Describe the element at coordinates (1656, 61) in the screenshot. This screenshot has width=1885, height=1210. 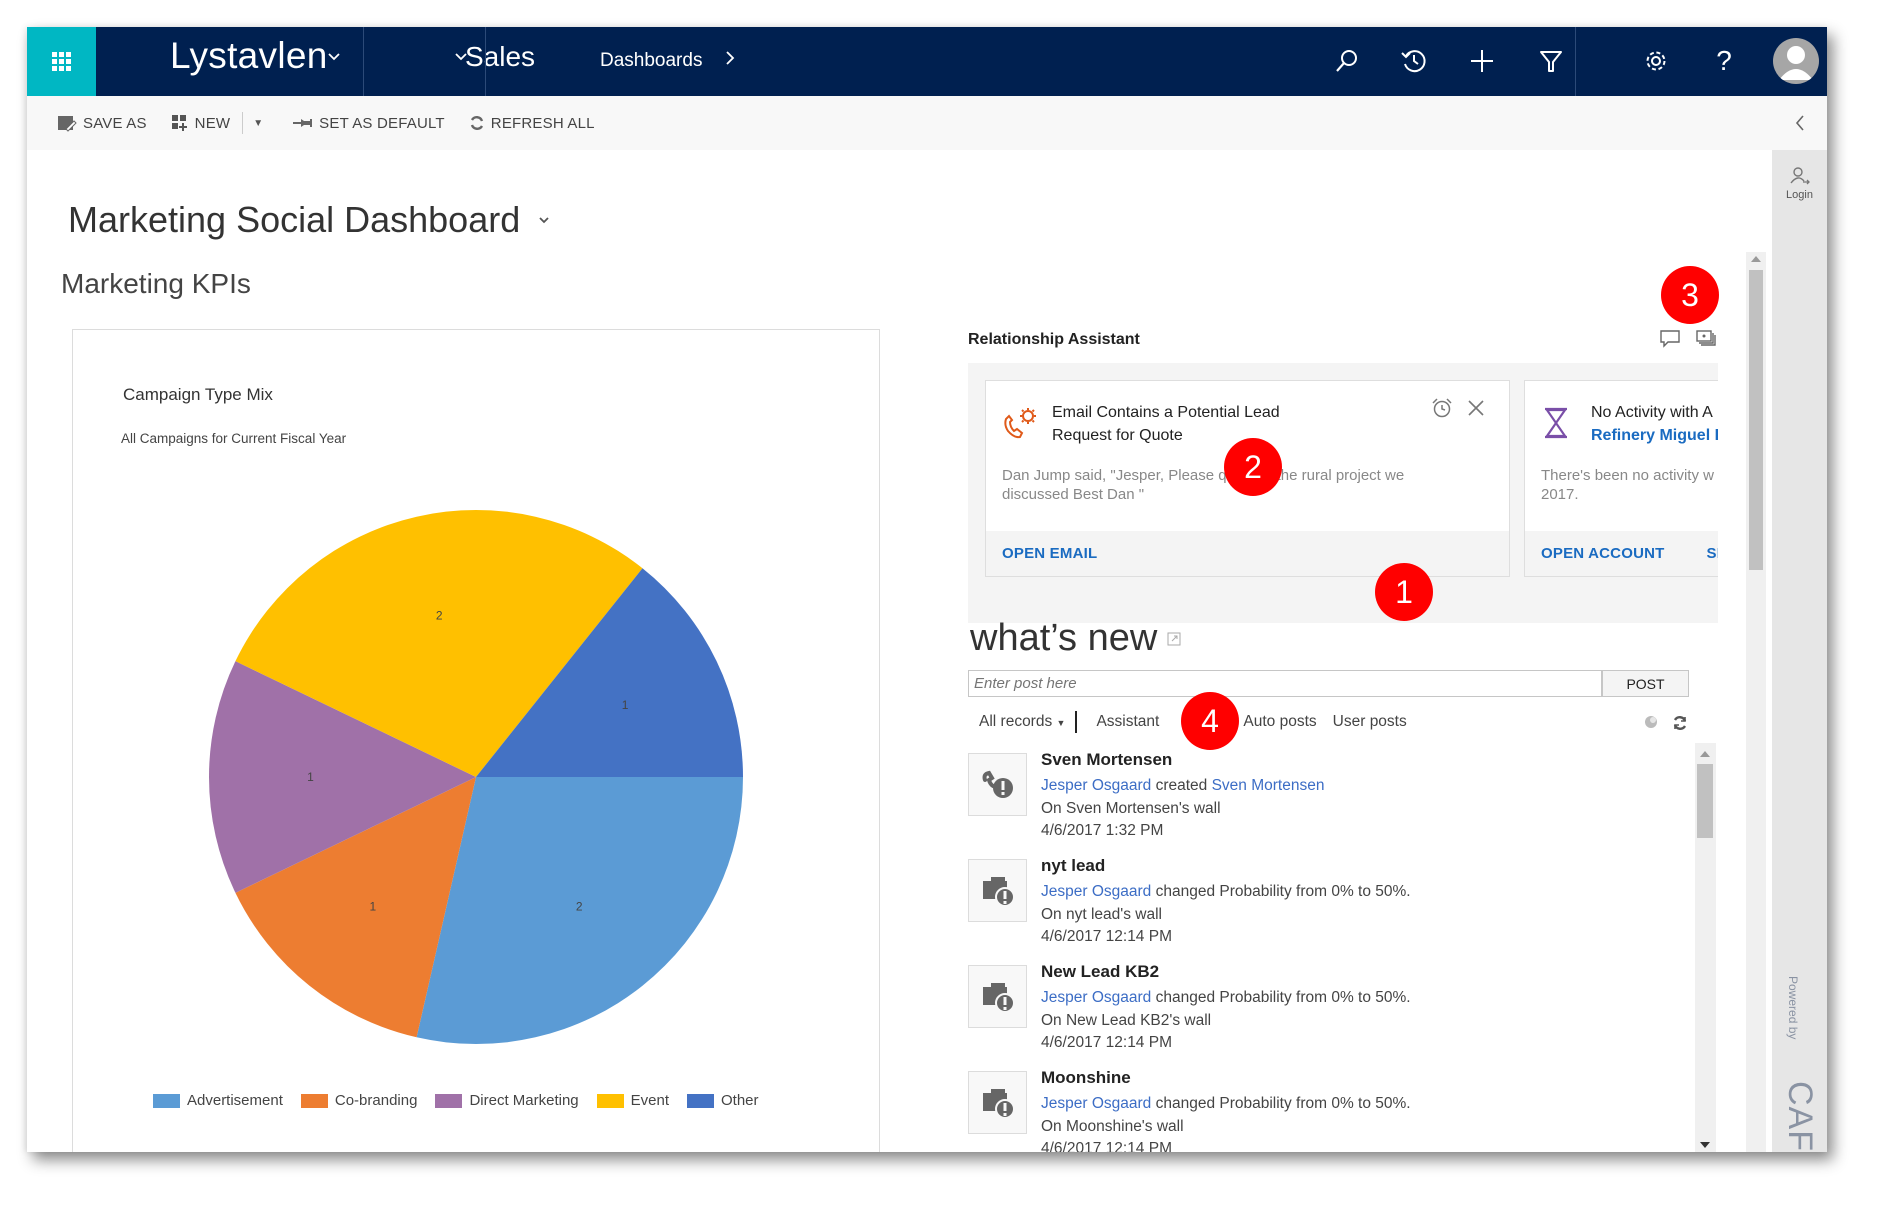
I see `settings-gear-icon` at that location.